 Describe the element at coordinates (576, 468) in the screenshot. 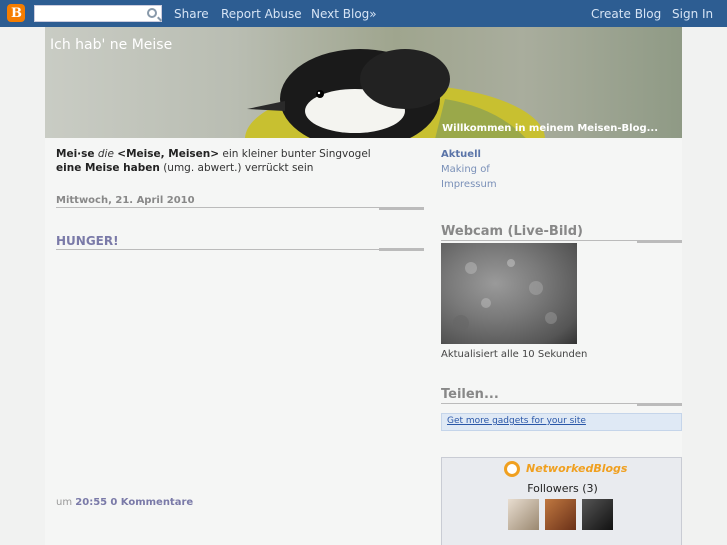

I see `networkedblogs-logo-text: NetworkedBlogs` at that location.